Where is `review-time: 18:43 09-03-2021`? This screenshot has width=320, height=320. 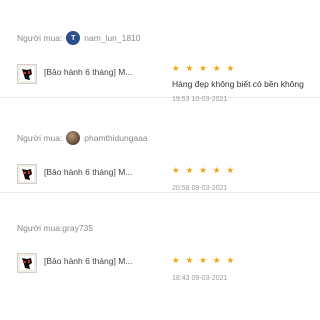
review-time: 18:43 09-03-2021 is located at coordinates (200, 278).